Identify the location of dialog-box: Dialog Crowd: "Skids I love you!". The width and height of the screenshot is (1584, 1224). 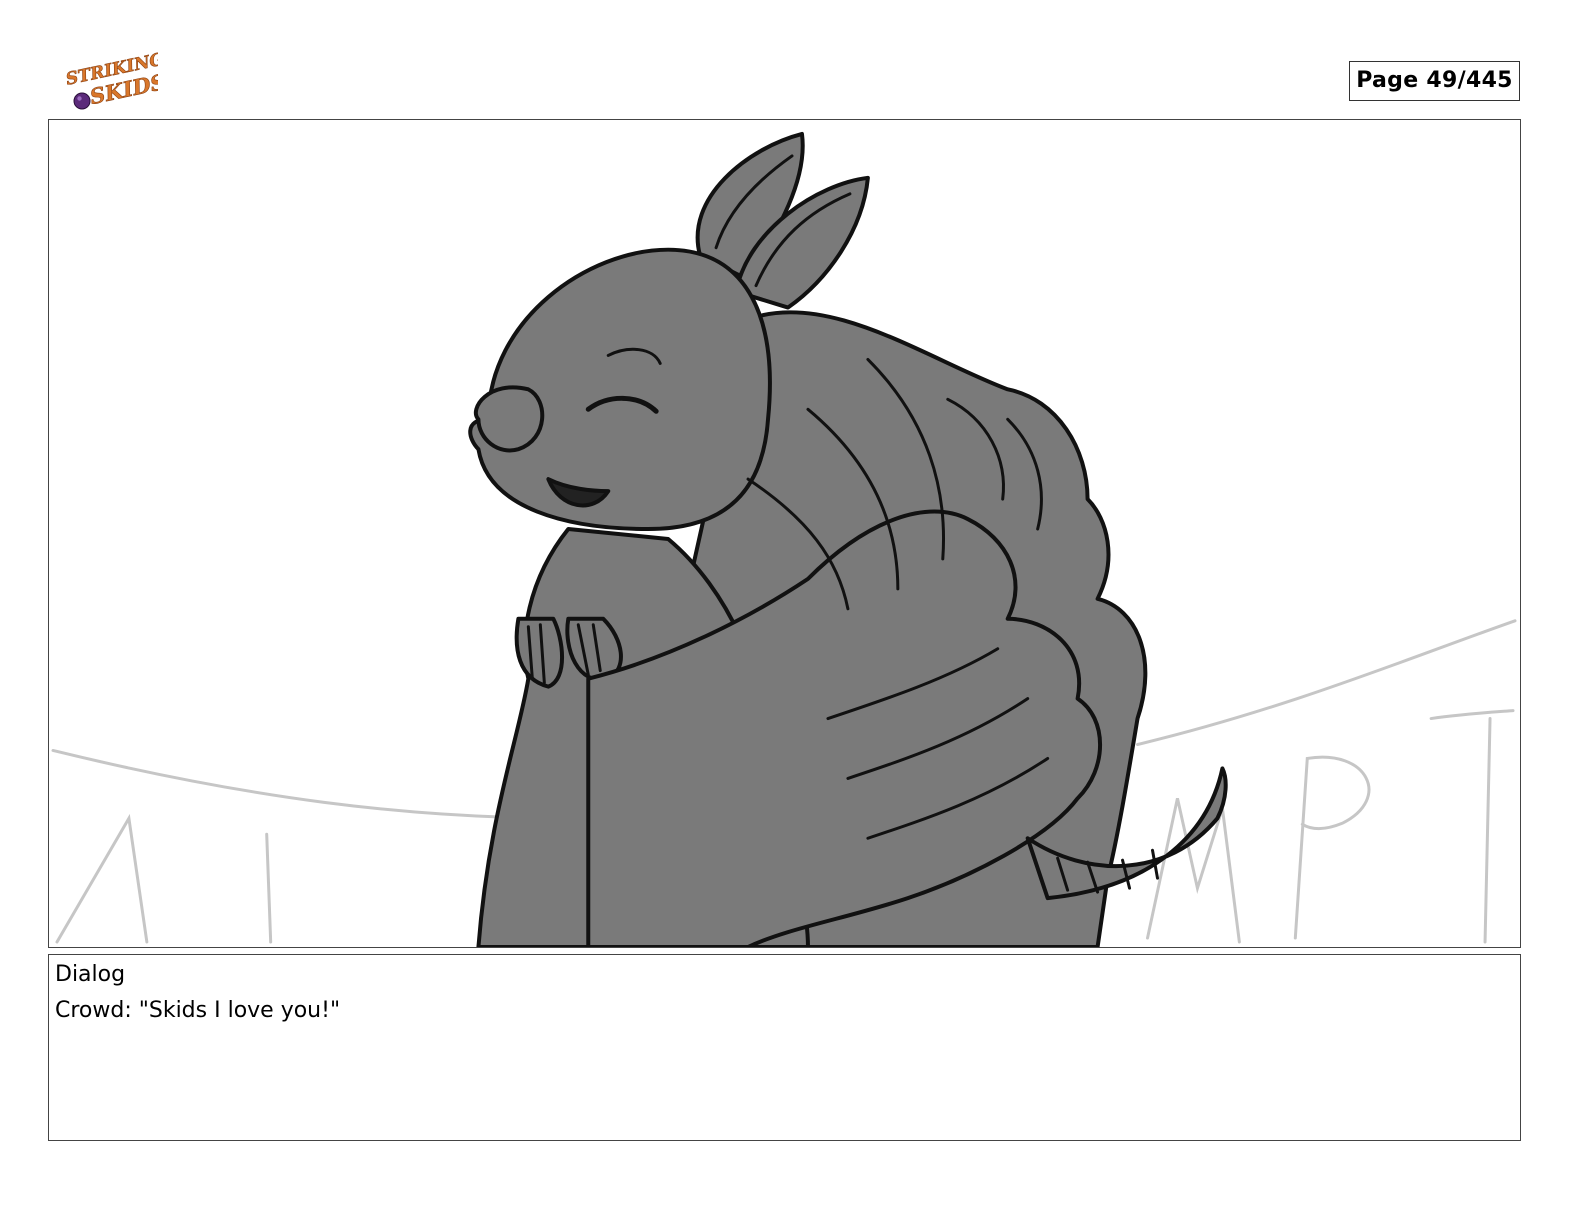
(784, 1047).